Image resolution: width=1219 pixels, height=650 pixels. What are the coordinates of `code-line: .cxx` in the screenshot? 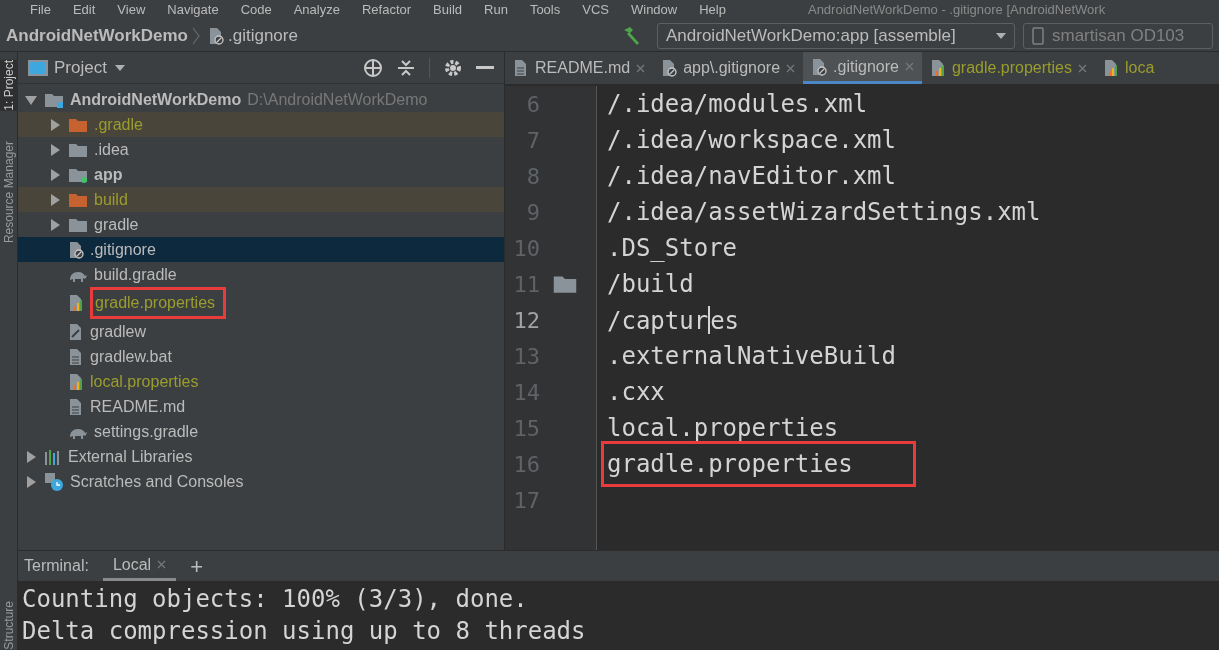 It's located at (636, 392).